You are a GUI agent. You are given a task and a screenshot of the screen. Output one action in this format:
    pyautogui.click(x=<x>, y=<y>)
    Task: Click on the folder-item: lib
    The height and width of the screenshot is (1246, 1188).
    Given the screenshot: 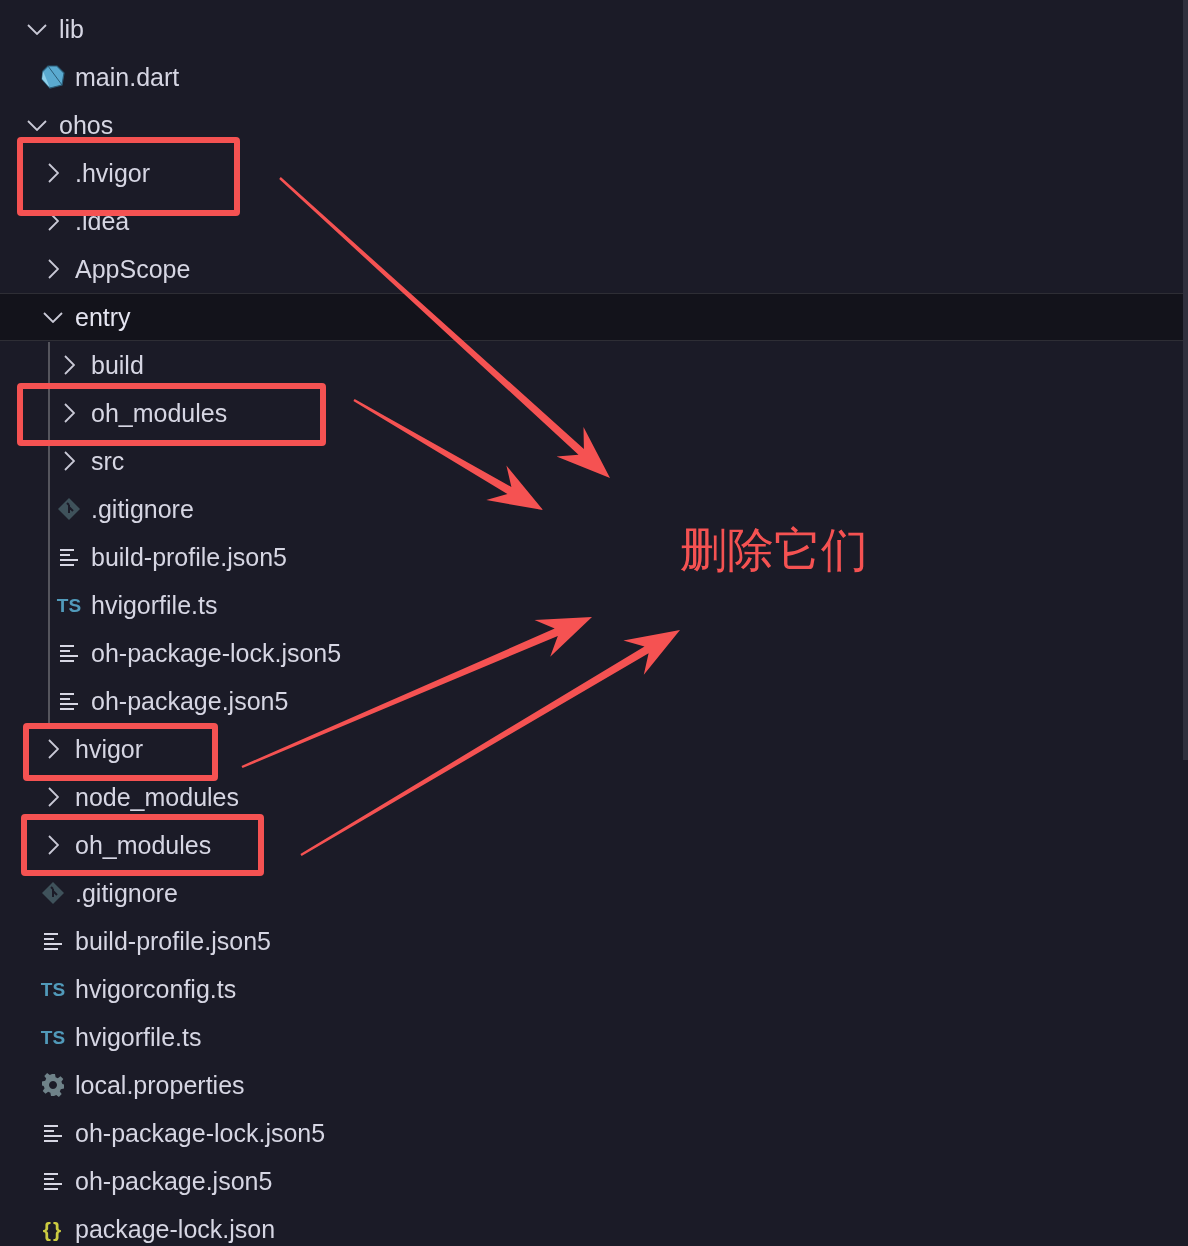 What is the action you would take?
    pyautogui.click(x=53, y=29)
    